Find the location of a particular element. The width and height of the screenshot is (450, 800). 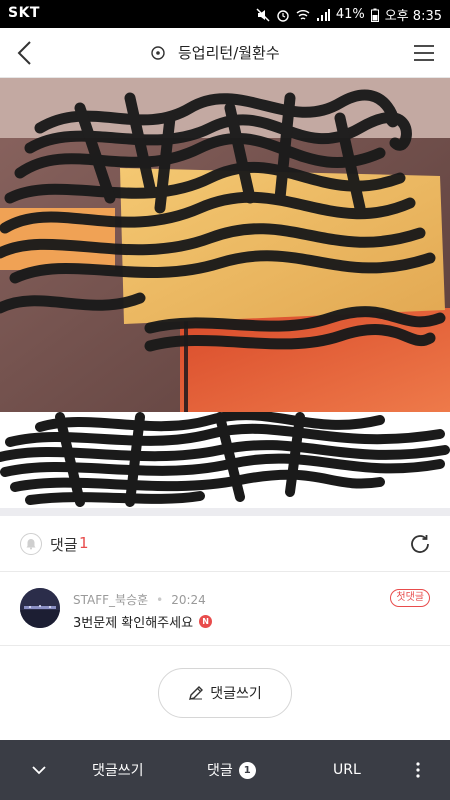

hamburger-menu-icon is located at coordinates (424, 53).